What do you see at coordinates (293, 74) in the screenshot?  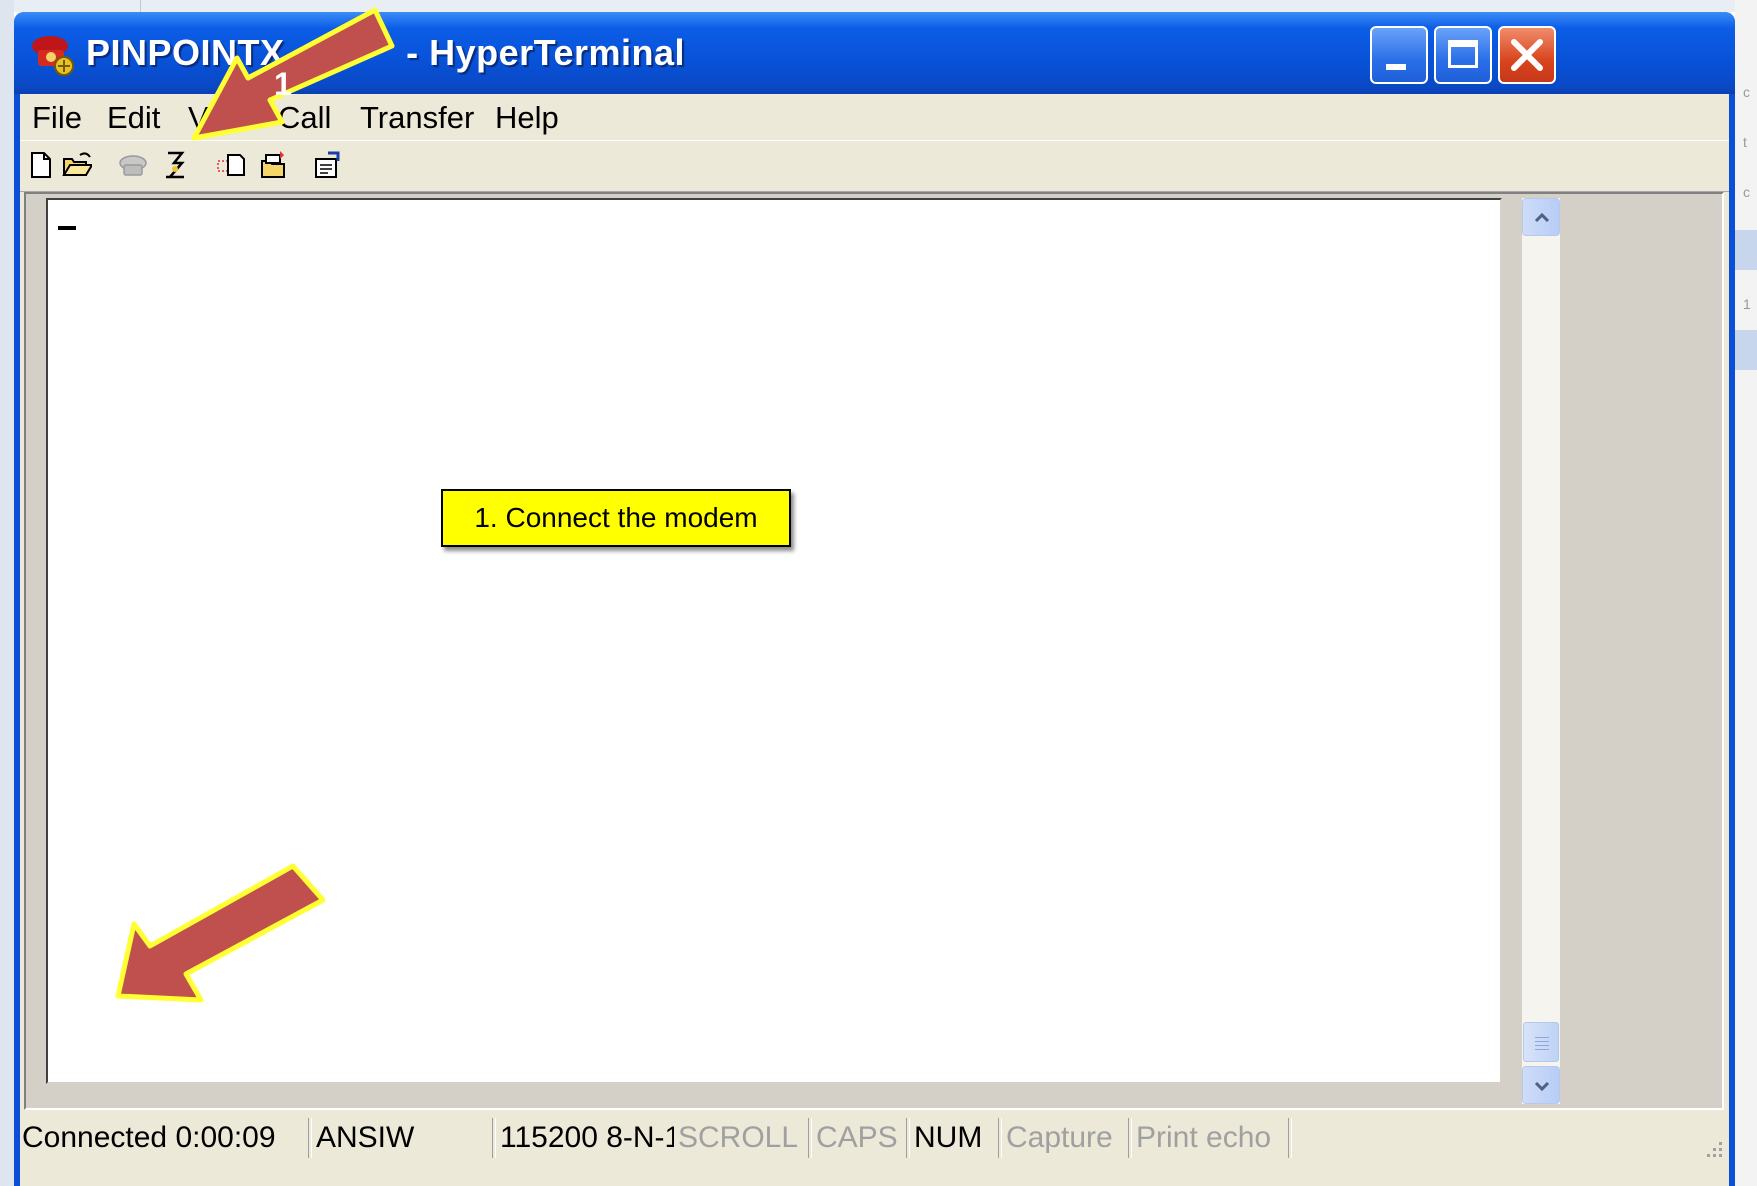 I see `arrow-toolbar` at bounding box center [293, 74].